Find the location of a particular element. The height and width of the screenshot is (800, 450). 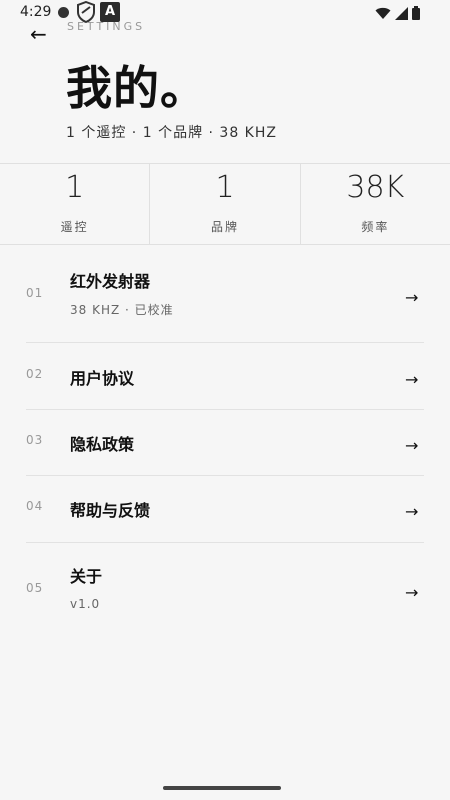

stat-label: 频率 is located at coordinates (375, 227).